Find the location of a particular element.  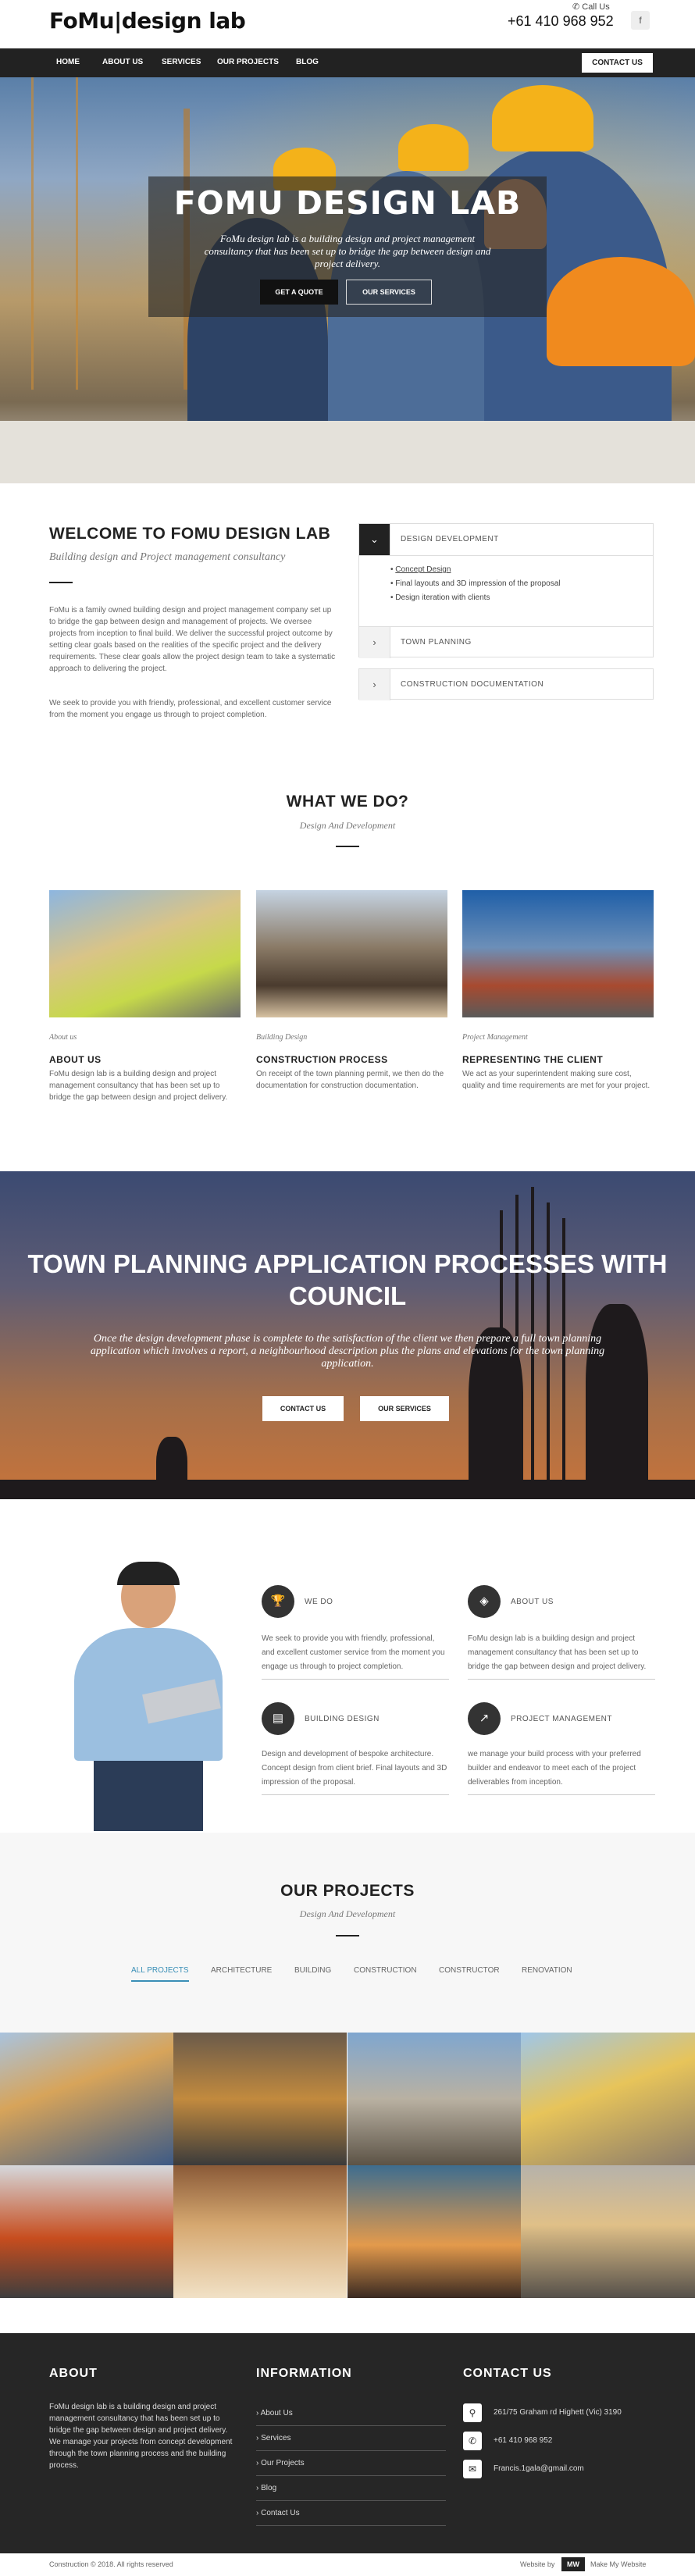

card-title: REPRESENTING THE CLIENT is located at coordinates (532, 1059).